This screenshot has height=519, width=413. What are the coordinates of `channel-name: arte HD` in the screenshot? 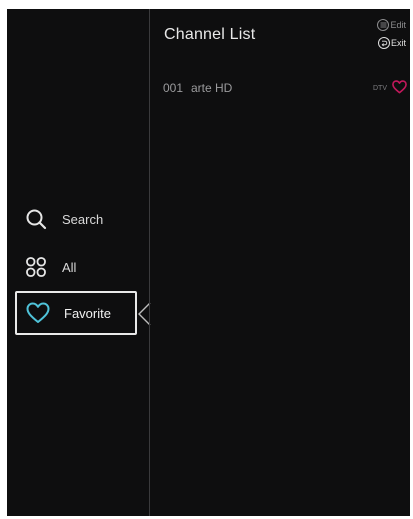 It's located at (212, 88).